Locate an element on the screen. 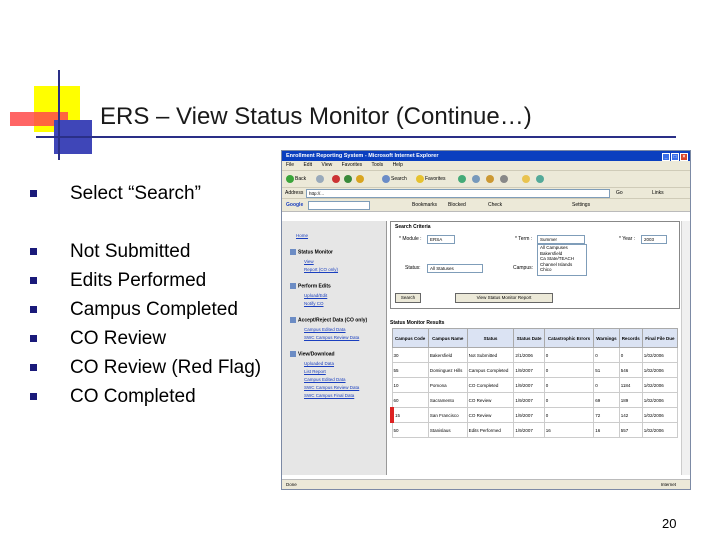 The width and height of the screenshot is (720, 540). menu-file: File is located at coordinates (290, 165).